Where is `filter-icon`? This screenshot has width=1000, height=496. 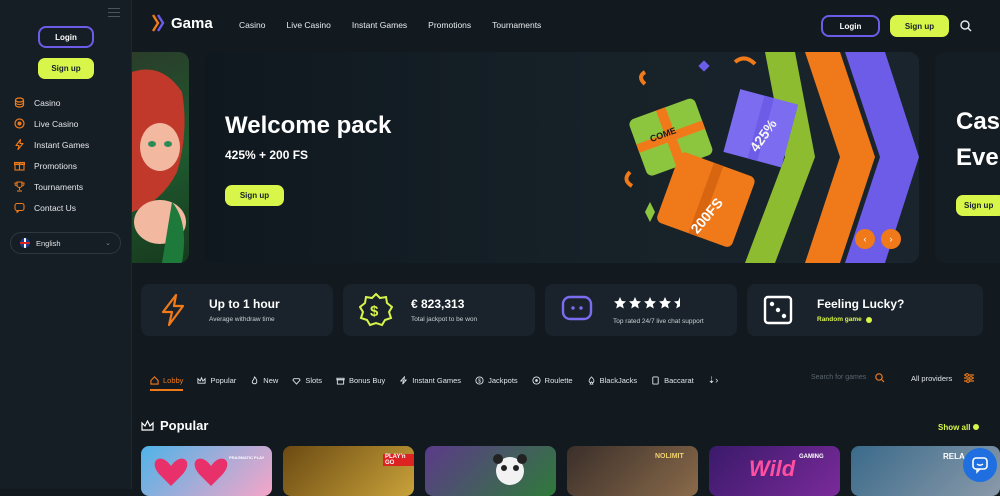
filter-icon is located at coordinates (969, 378).